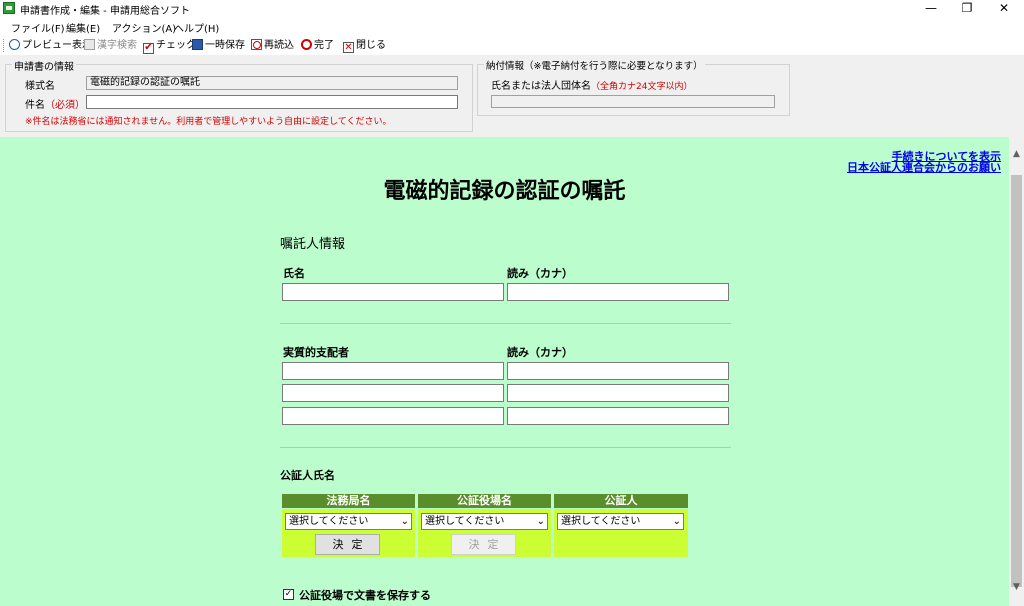 The height and width of the screenshot is (606, 1024). Describe the element at coordinates (272, 83) in the screenshot. I see `form-name-field: 電磁的記録の認証の嘱託` at that location.